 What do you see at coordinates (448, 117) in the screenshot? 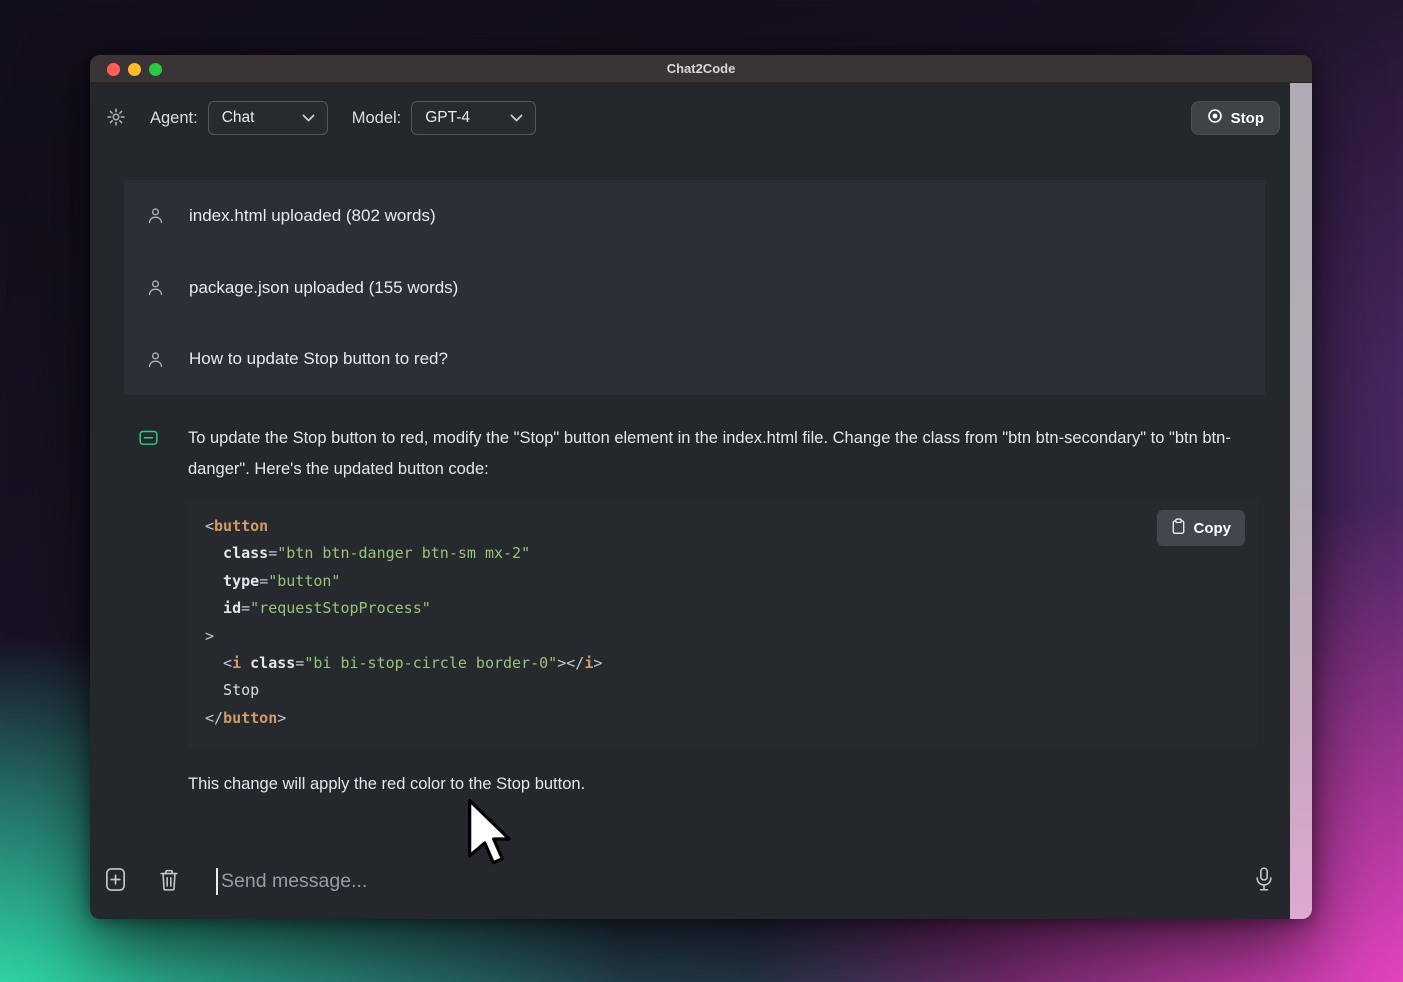
I see `model-select-value: GPT-4` at bounding box center [448, 117].